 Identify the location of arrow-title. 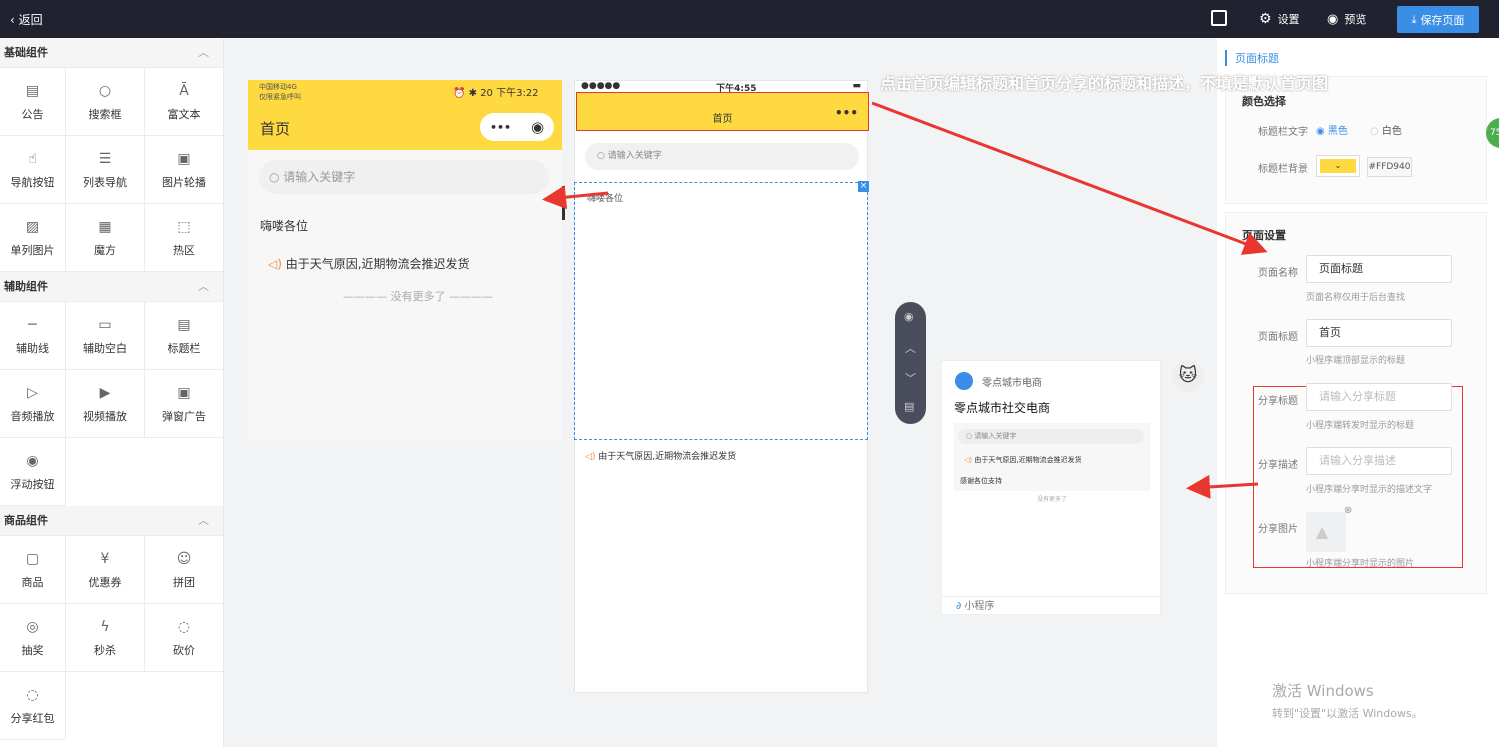
(1069, 178).